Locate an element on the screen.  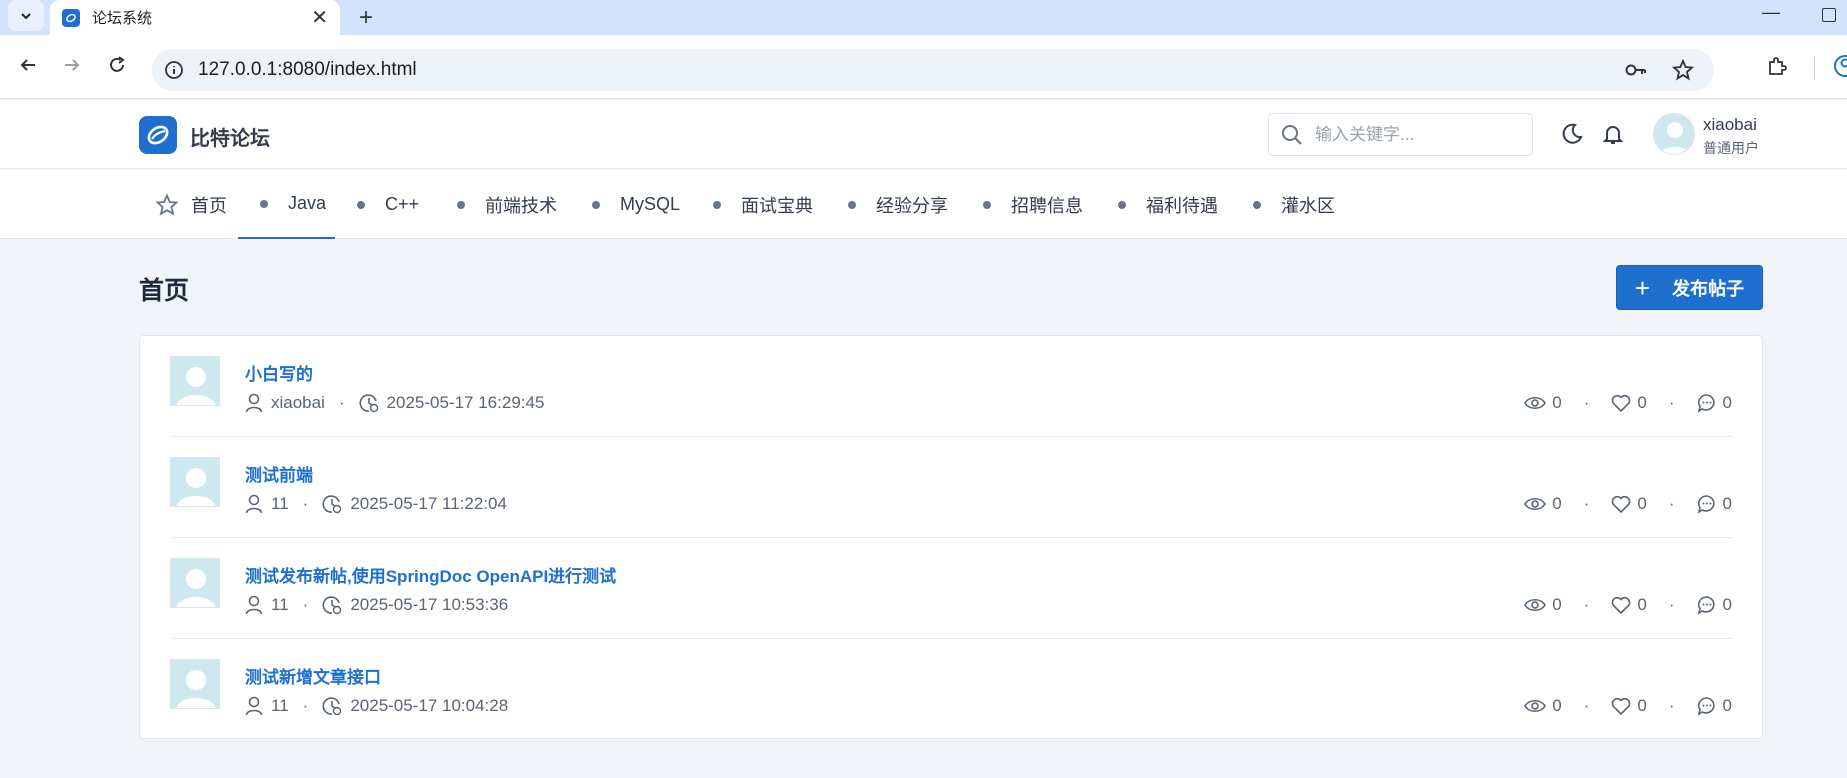
nav-item-label: 招聘信息 is located at coordinates (1047, 205).